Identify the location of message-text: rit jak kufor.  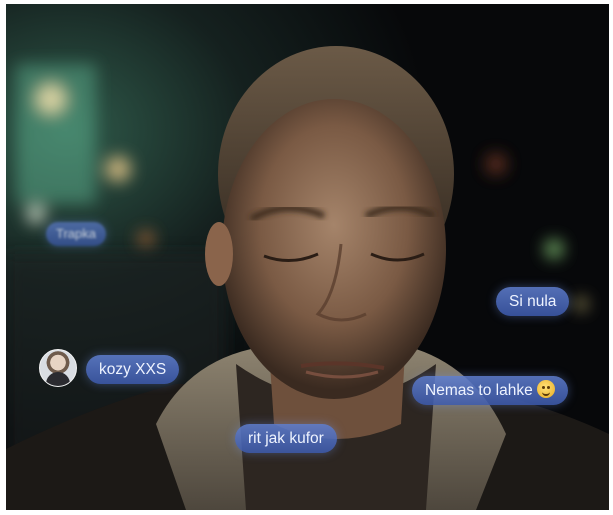
(286, 438).